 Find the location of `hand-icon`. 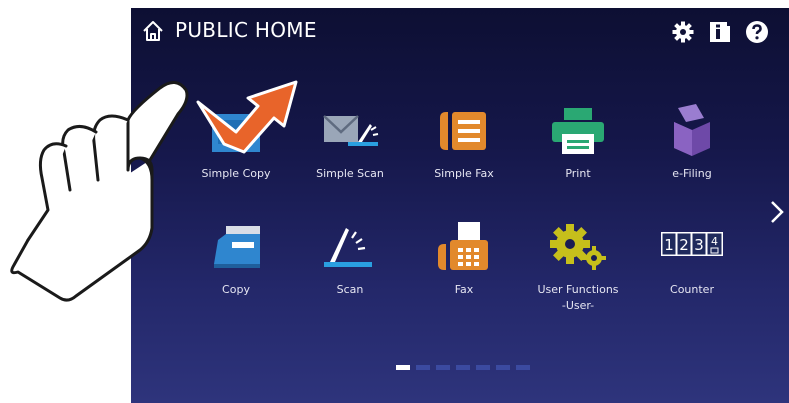

hand-icon is located at coordinates (99, 191).